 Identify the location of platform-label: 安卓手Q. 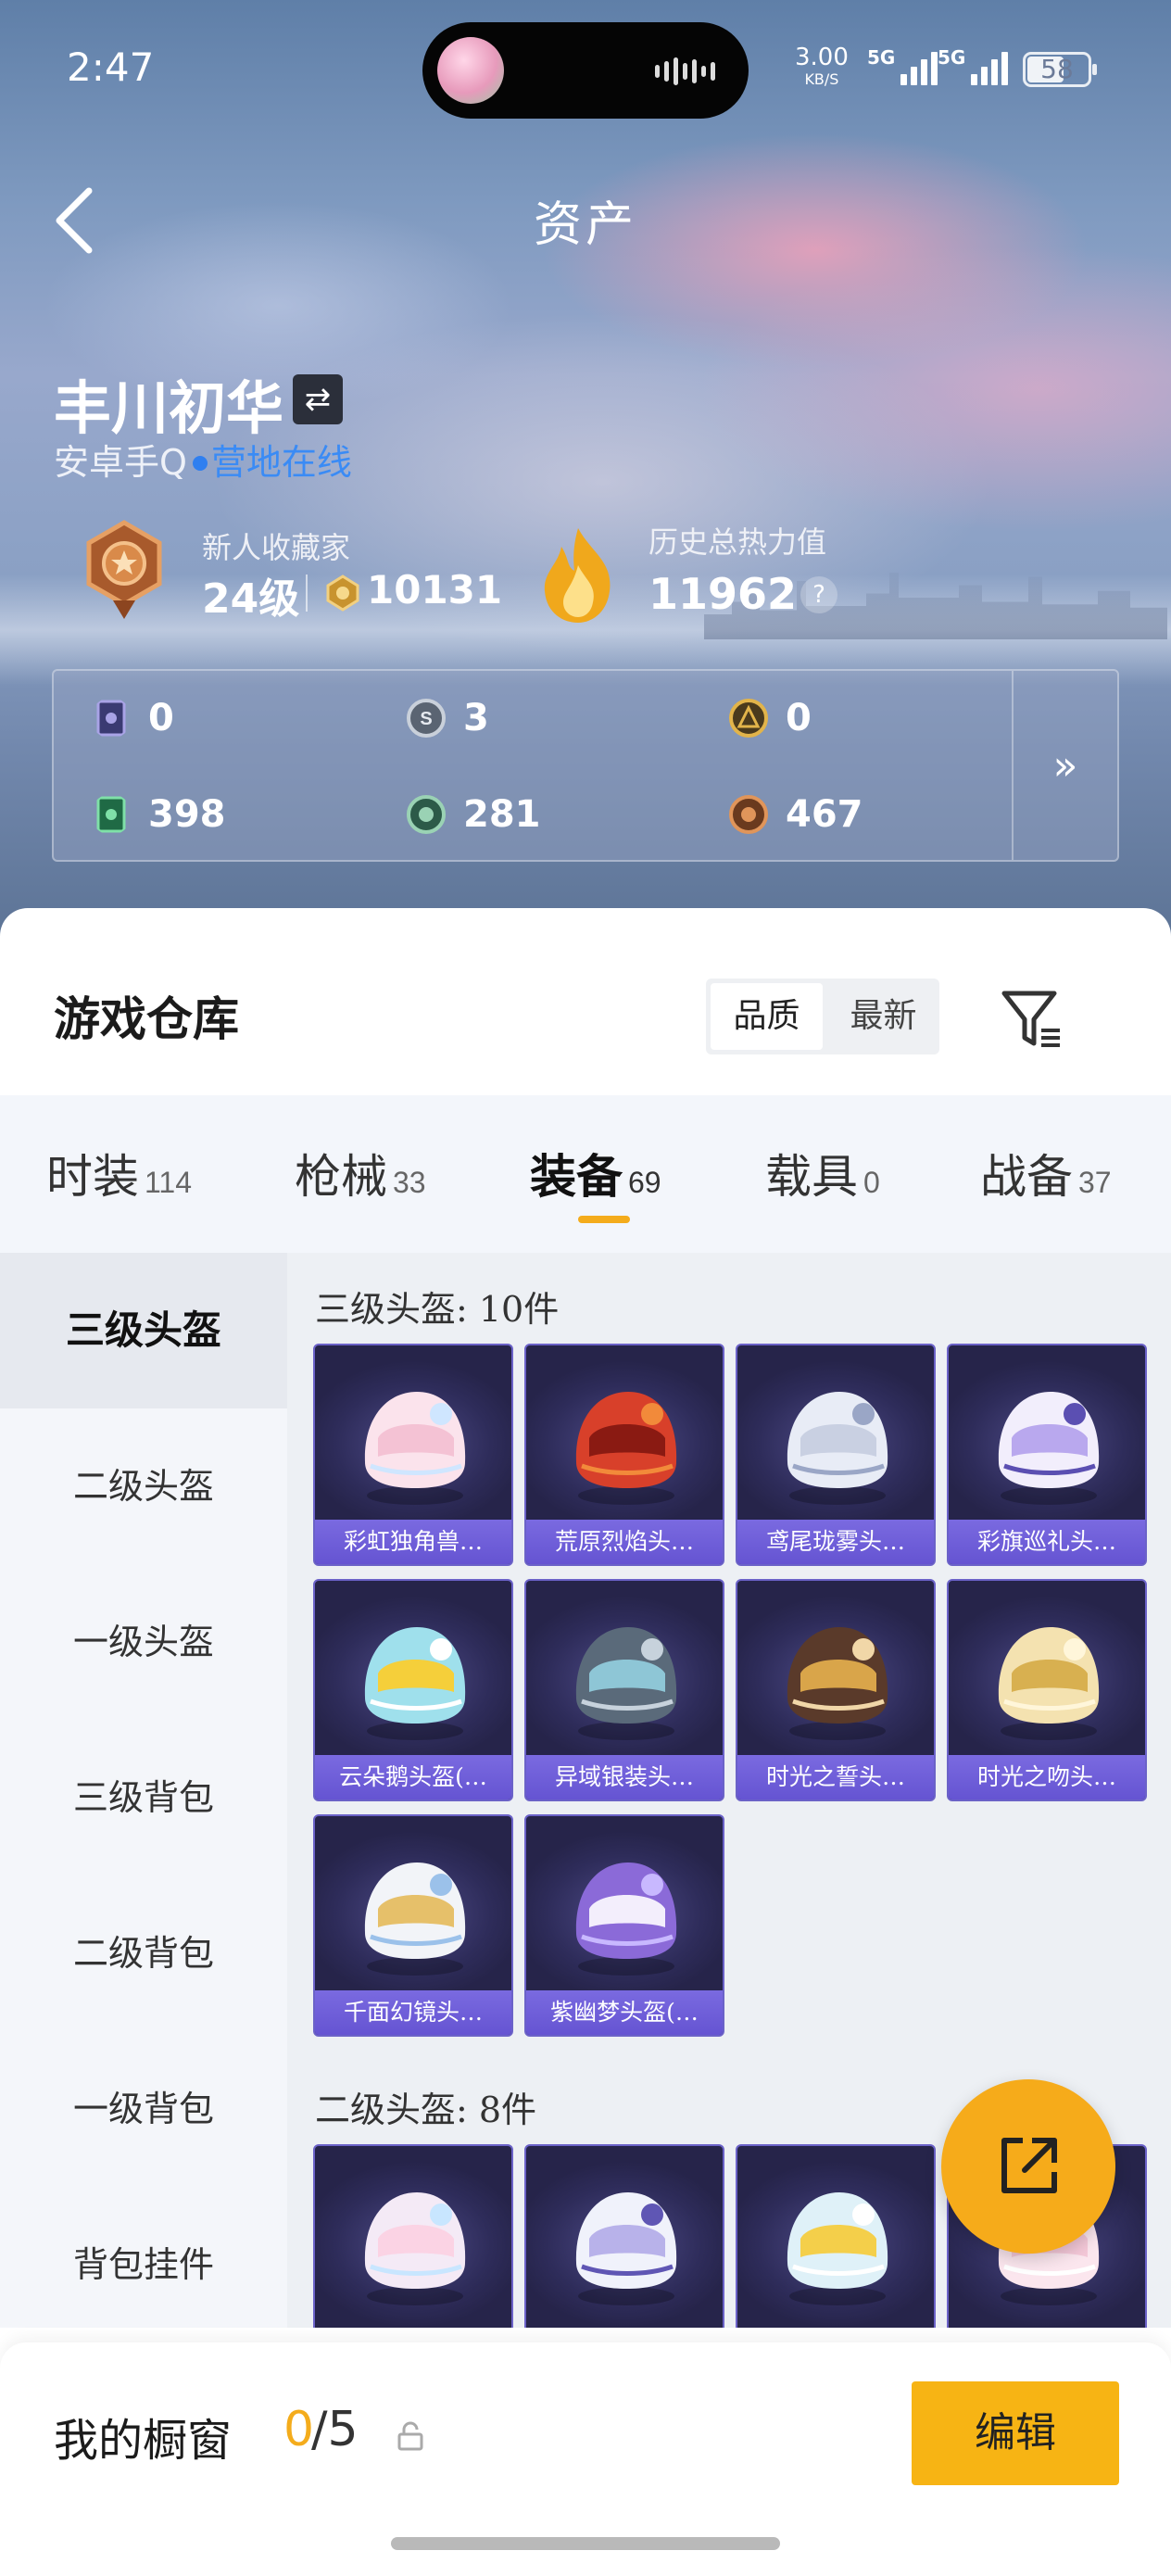
(121, 463).